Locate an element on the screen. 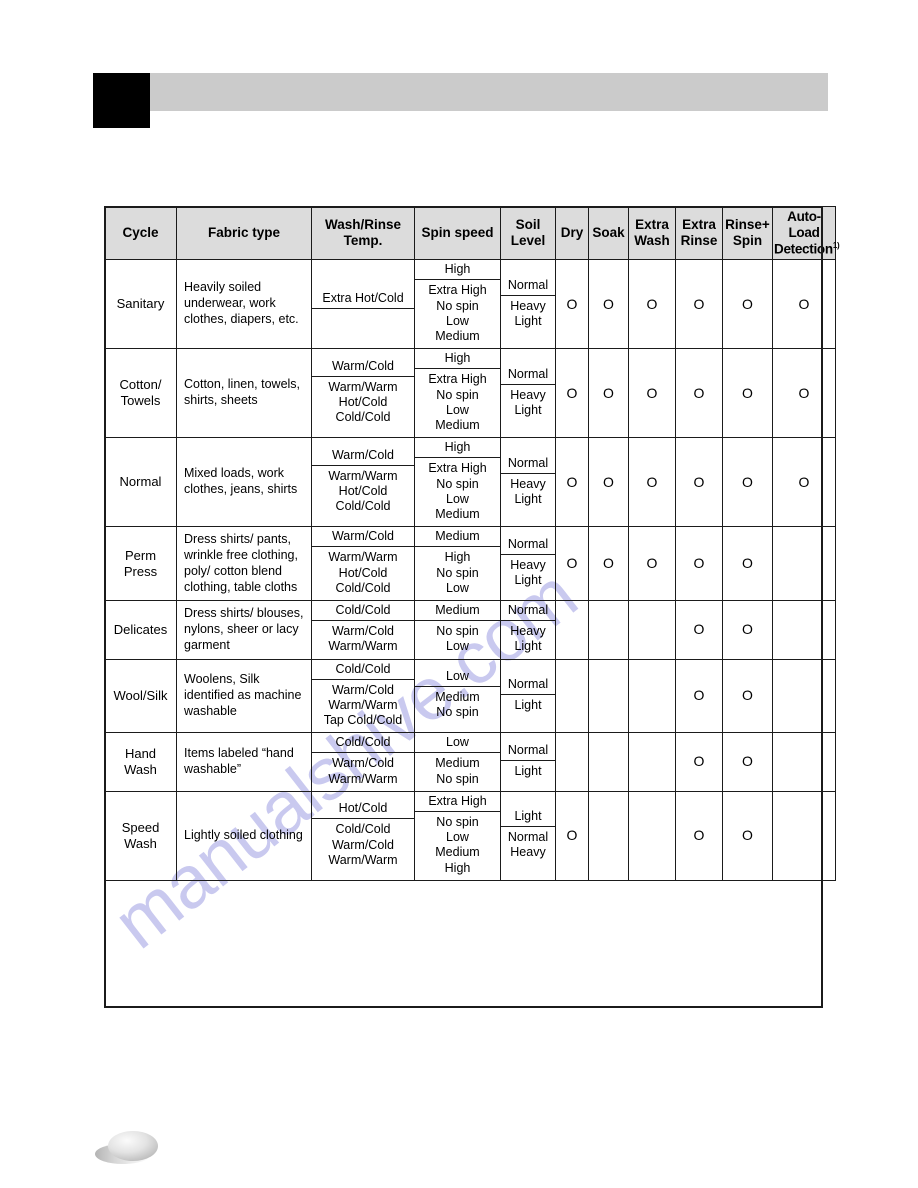 The height and width of the screenshot is (1188, 918). cell-spin-speed-bottom: No spin Low Medium High is located at coordinates (457, 846).